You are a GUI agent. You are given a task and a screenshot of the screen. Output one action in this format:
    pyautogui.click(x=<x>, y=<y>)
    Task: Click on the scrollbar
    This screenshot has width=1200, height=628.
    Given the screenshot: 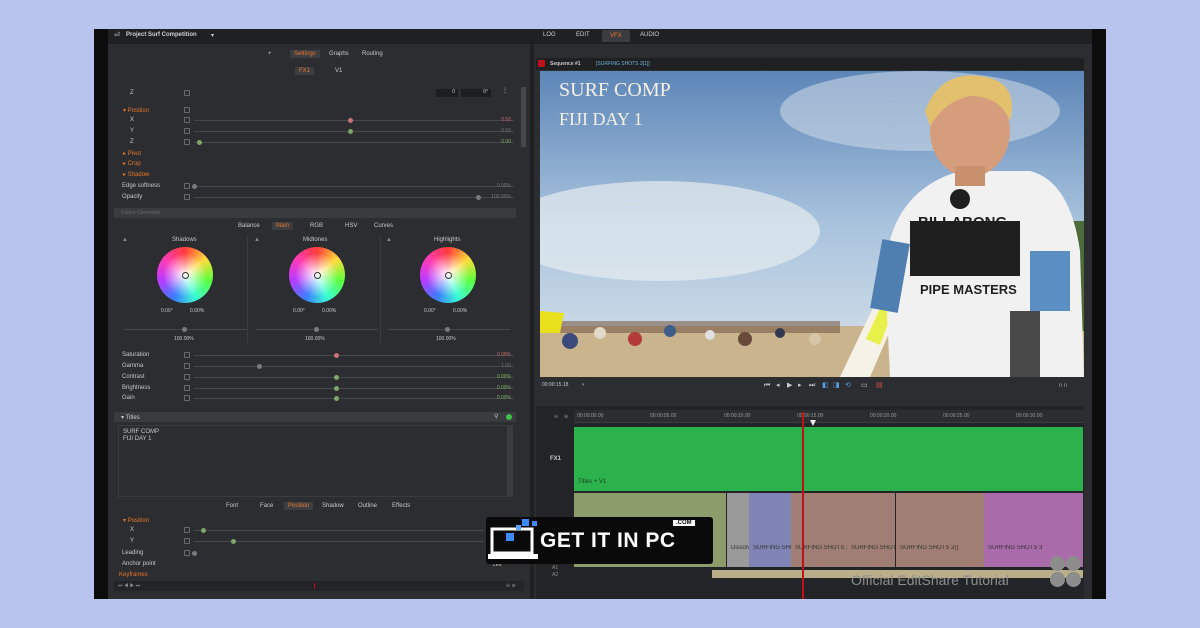 What is the action you would take?
    pyautogui.click(x=523, y=117)
    